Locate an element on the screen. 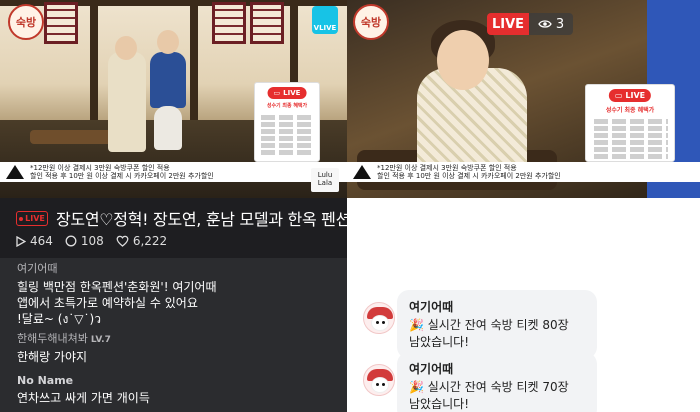 Image resolution: width=700 pixels, height=412 pixels. stream-stats: 464 108 6,222 is located at coordinates (91, 241).